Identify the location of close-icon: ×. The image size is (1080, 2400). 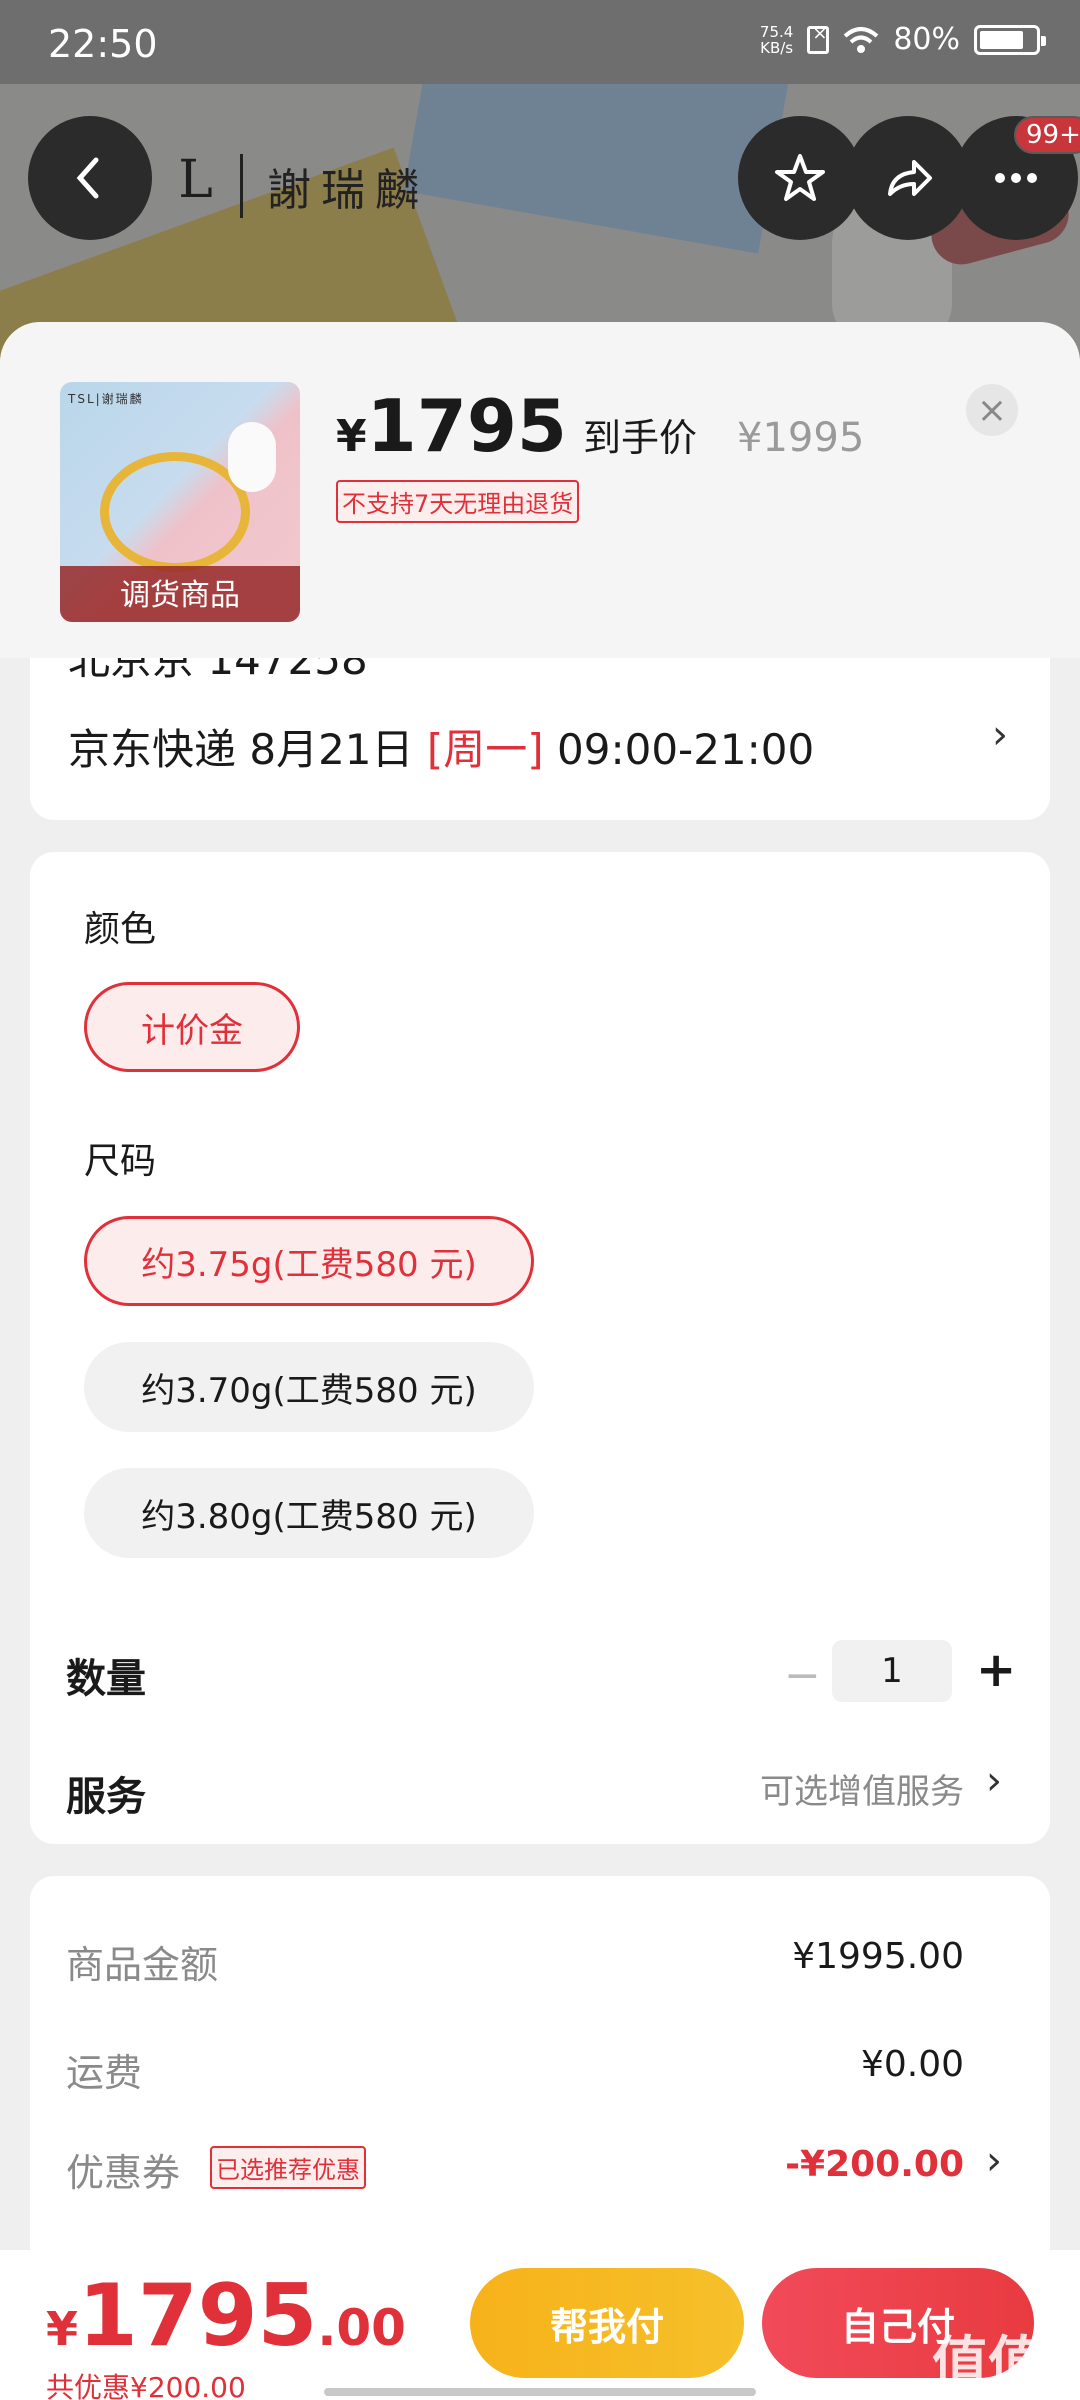
(992, 410).